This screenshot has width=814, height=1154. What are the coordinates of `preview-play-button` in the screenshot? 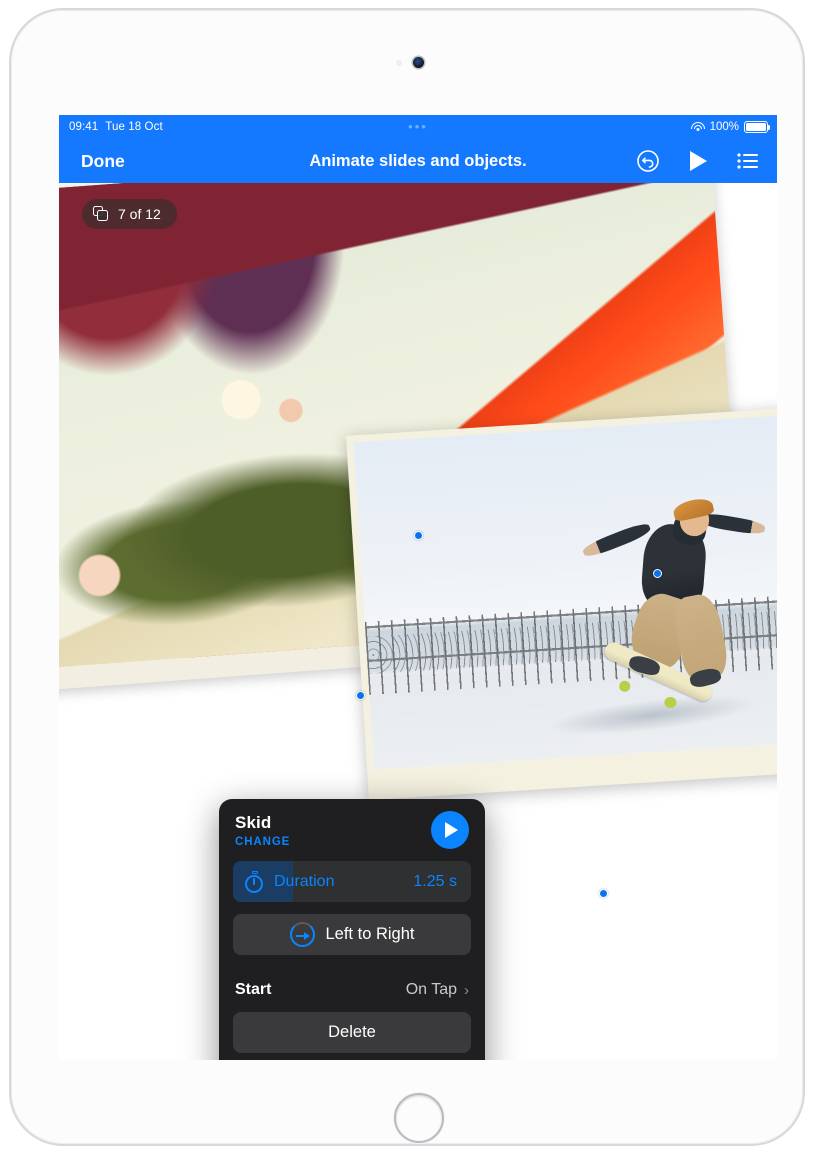 It's located at (450, 830).